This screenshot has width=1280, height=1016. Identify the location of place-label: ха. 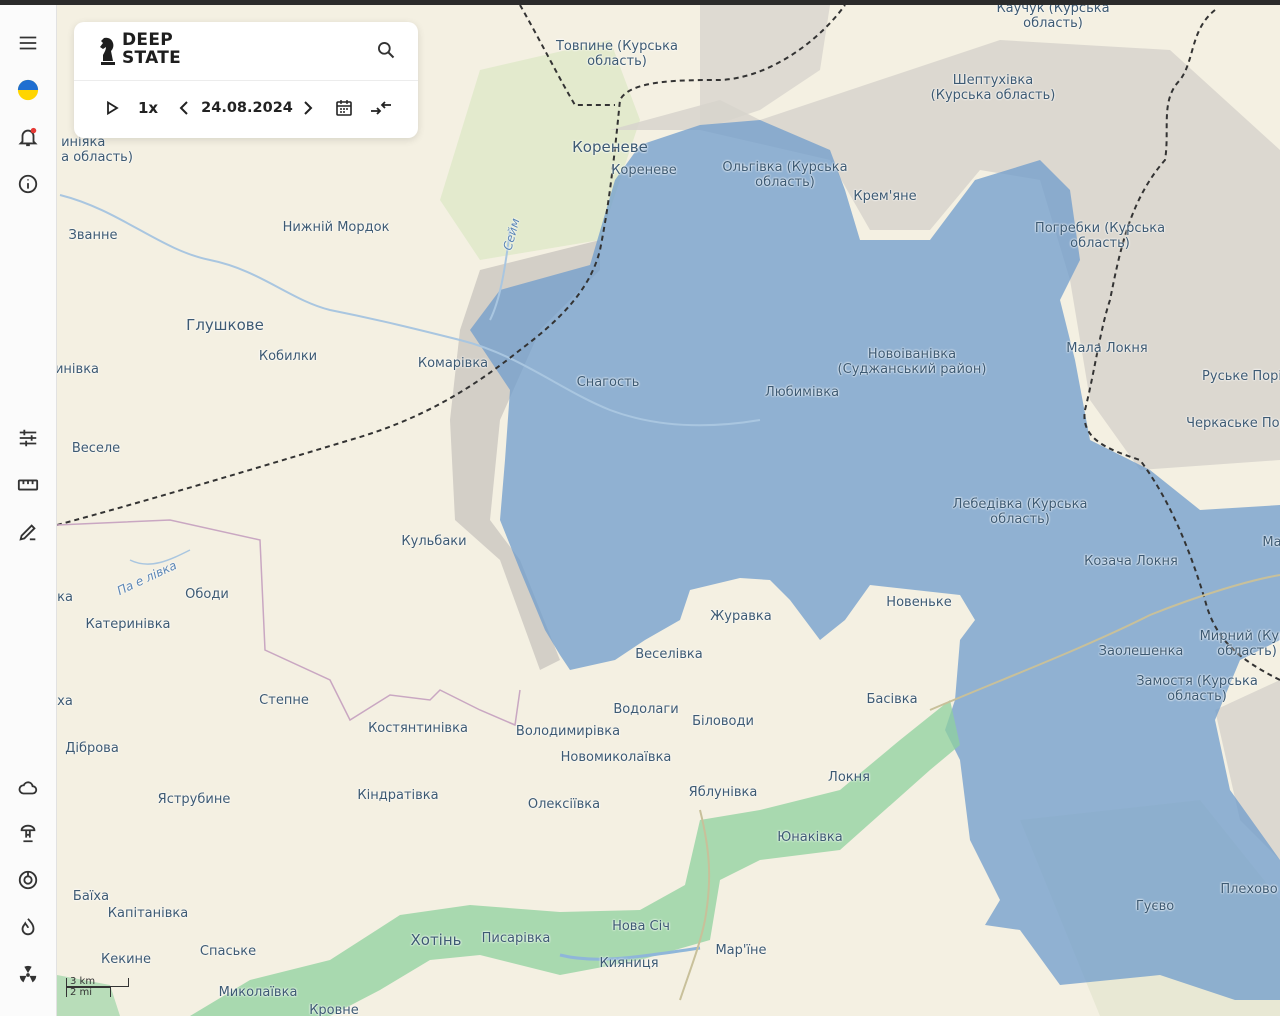
(65, 701).